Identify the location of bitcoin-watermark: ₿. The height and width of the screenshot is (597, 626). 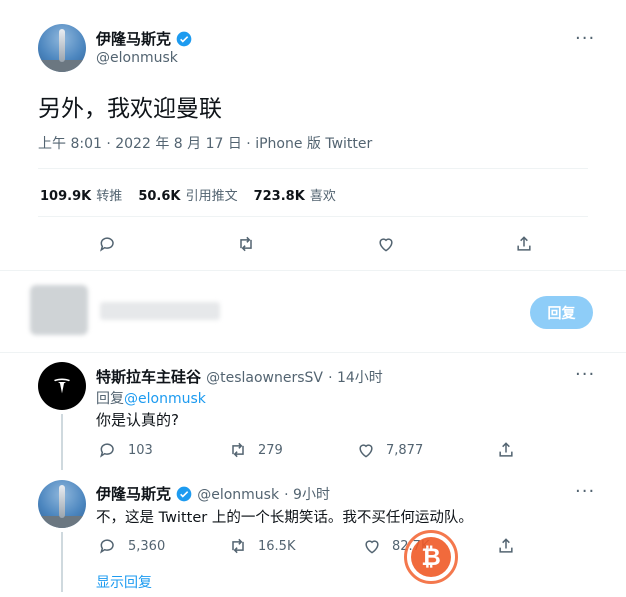
(431, 557).